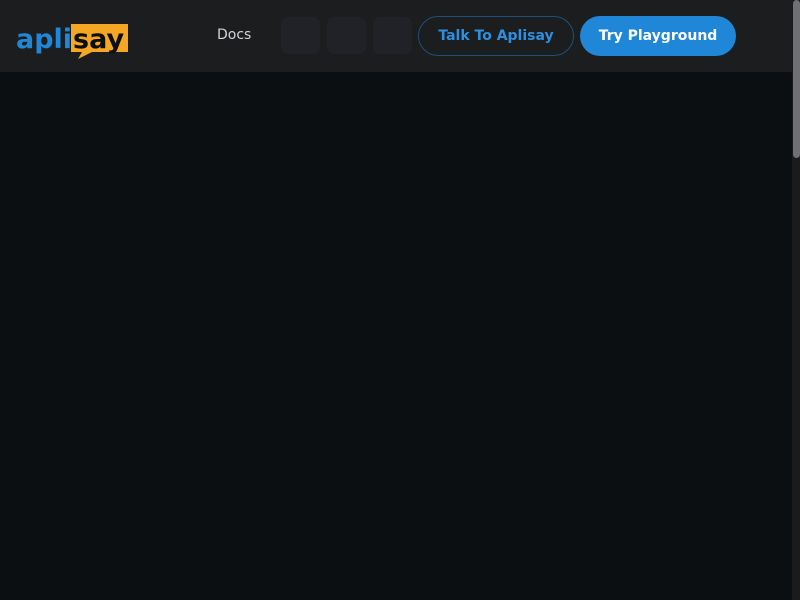 This screenshot has height=600, width=800. What do you see at coordinates (796, 300) in the screenshot?
I see `scrollbar-track` at bounding box center [796, 300].